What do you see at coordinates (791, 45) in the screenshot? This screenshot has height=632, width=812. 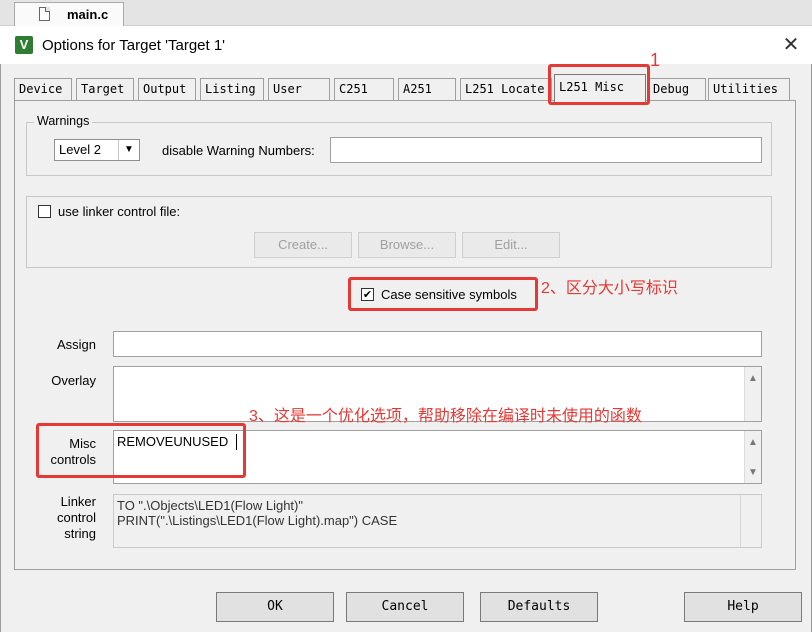 I see `close-icon: ✕` at bounding box center [791, 45].